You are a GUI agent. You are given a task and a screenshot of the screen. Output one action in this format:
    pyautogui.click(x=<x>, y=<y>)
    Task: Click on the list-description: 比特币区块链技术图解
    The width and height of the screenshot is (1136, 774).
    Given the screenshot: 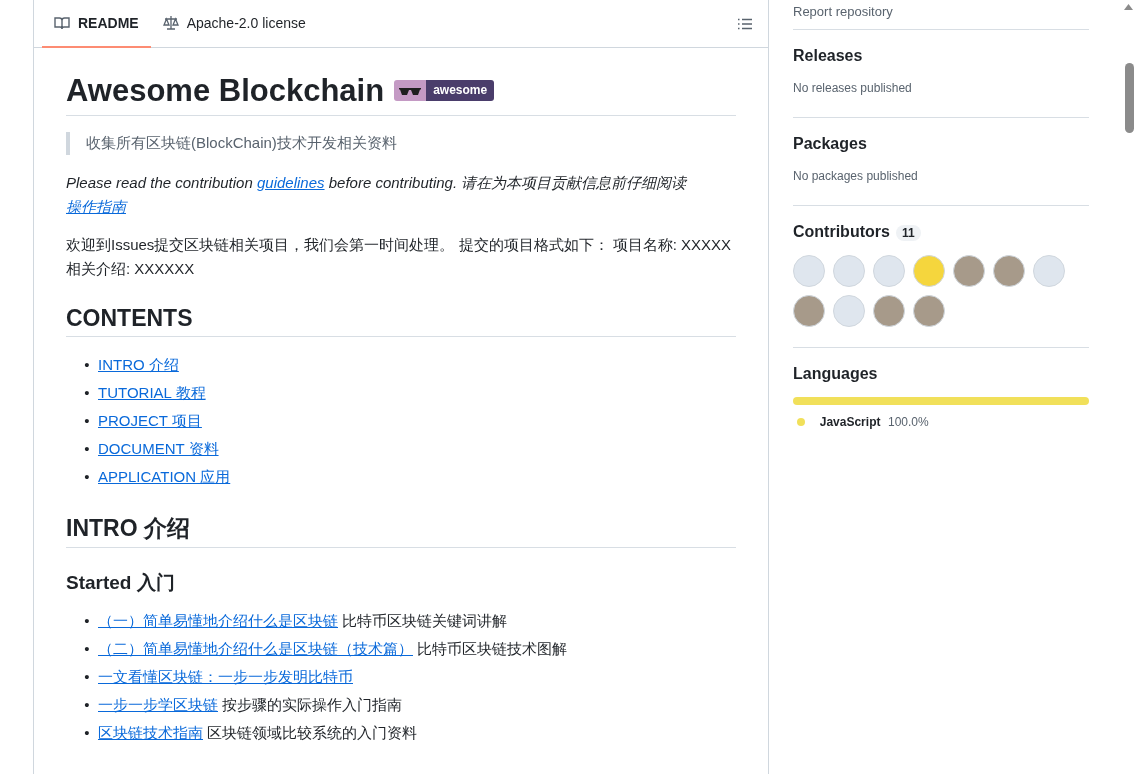 What is the action you would take?
    pyautogui.click(x=492, y=648)
    